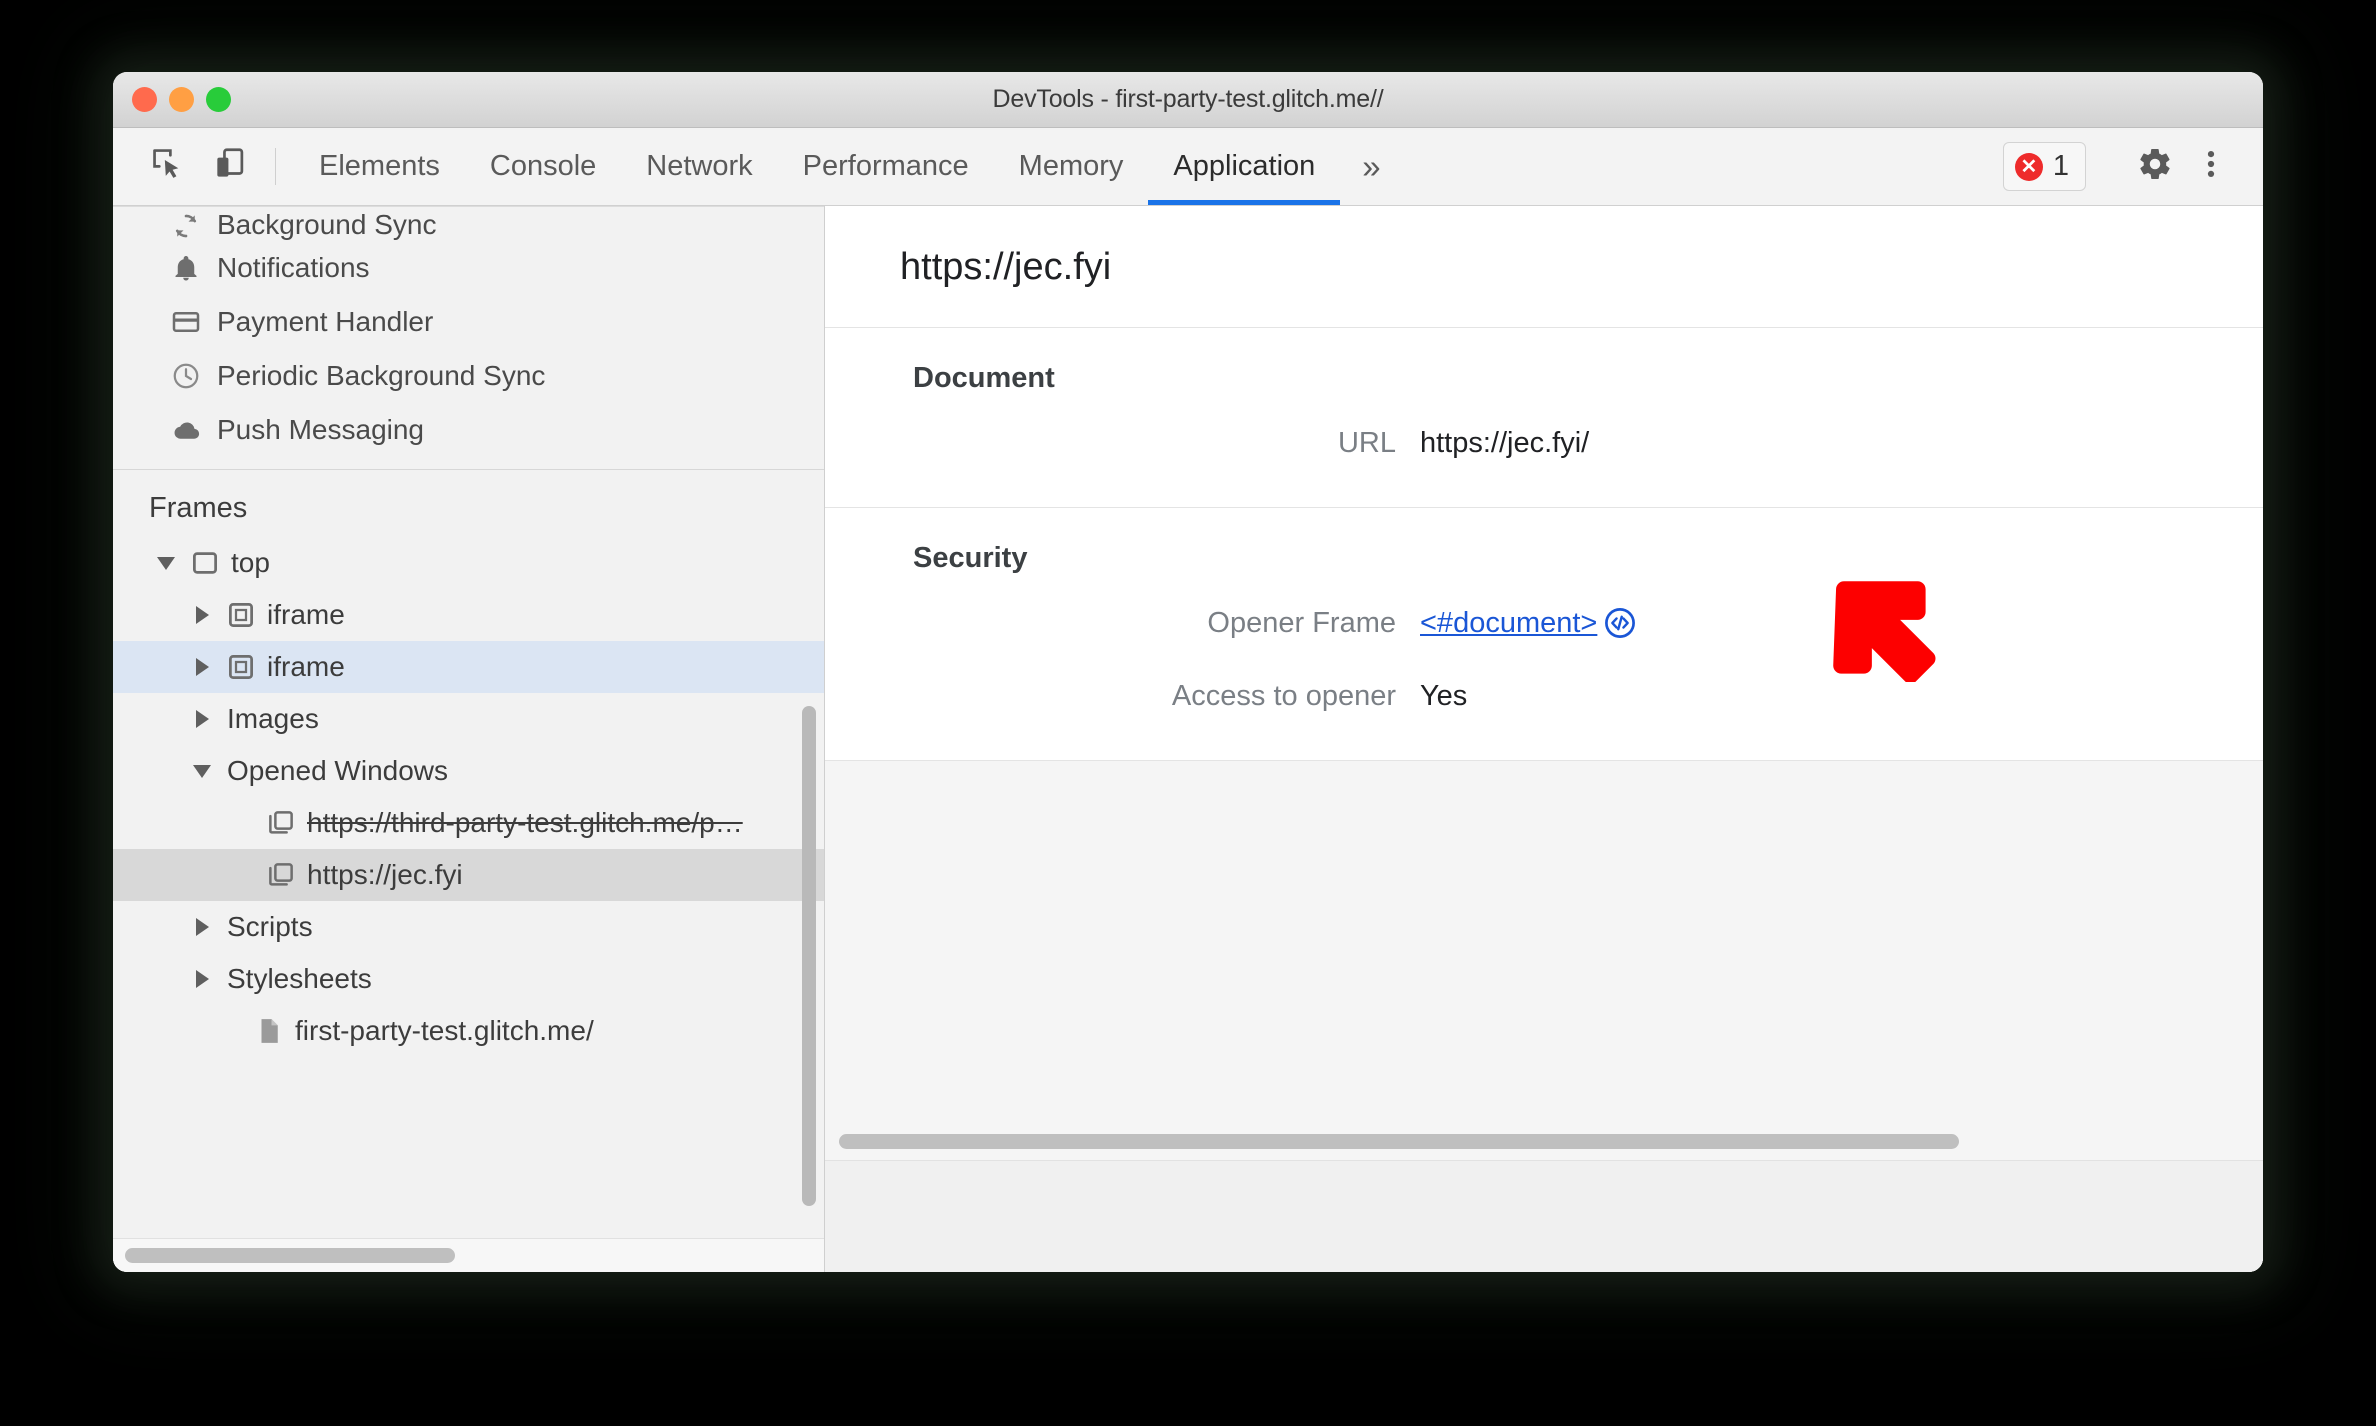 Image resolution: width=2376 pixels, height=1426 pixels. I want to click on tree-item-opened-window-jec-fyi-label: https://jec.fyi, so click(385, 874).